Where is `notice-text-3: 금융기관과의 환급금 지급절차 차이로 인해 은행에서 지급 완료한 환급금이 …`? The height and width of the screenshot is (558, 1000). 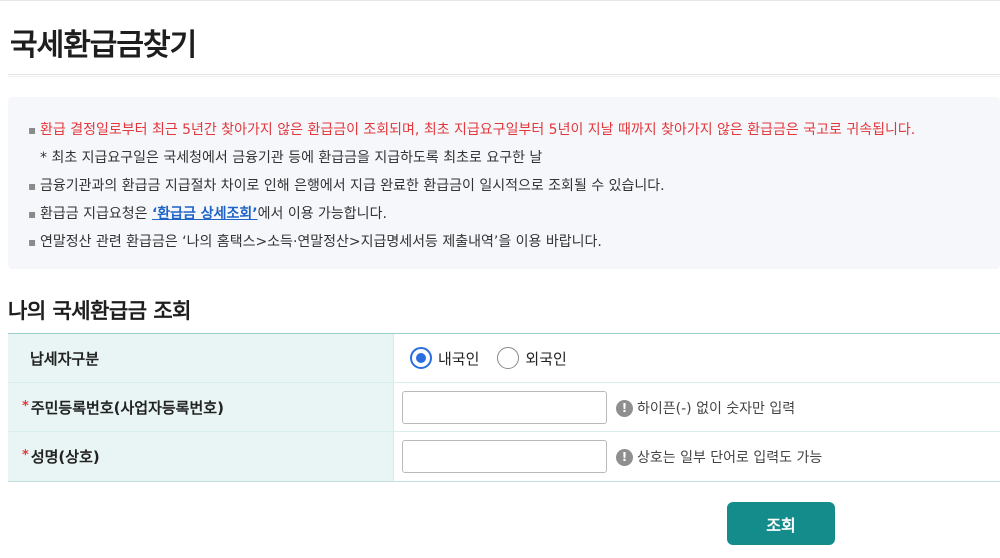 notice-text-3: 금융기관과의 환급금 지급절차 차이로 인해 은행에서 지급 완료한 환급금이 … is located at coordinates (352, 186).